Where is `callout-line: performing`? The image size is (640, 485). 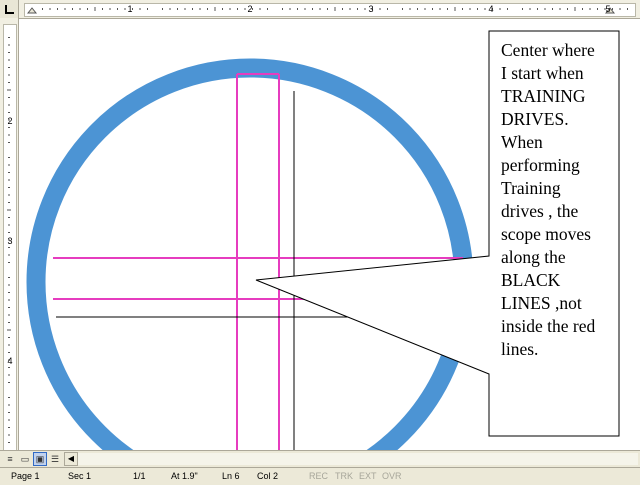 callout-line: performing is located at coordinates (540, 165).